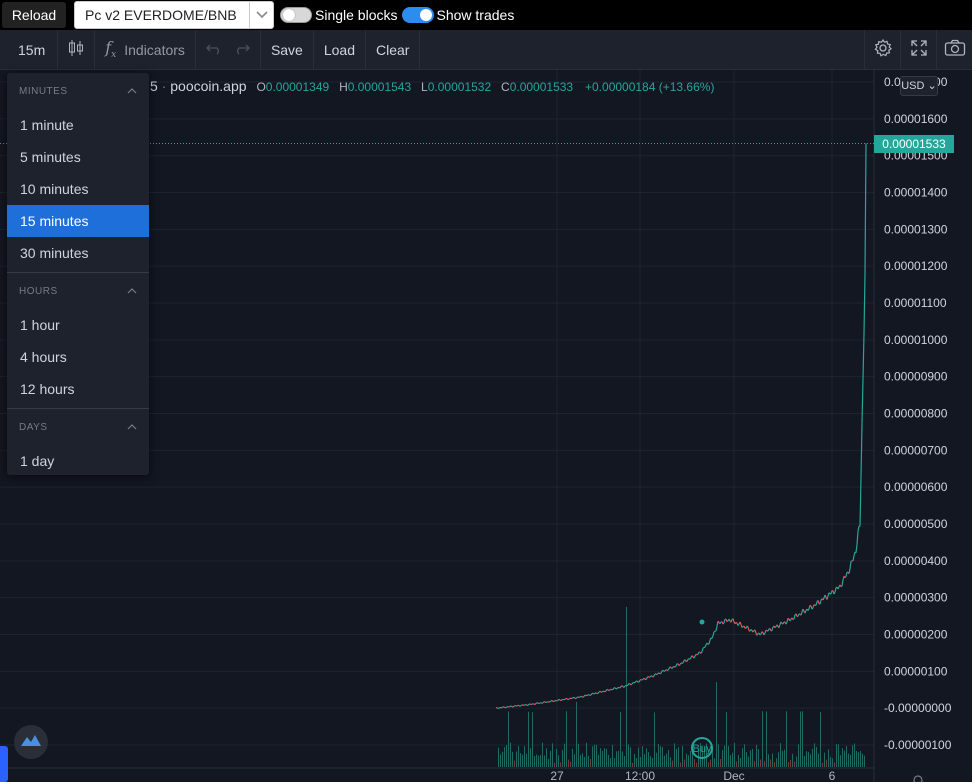 The height and width of the screenshot is (782, 972). What do you see at coordinates (76, 50) in the screenshot?
I see `chart-type-button` at bounding box center [76, 50].